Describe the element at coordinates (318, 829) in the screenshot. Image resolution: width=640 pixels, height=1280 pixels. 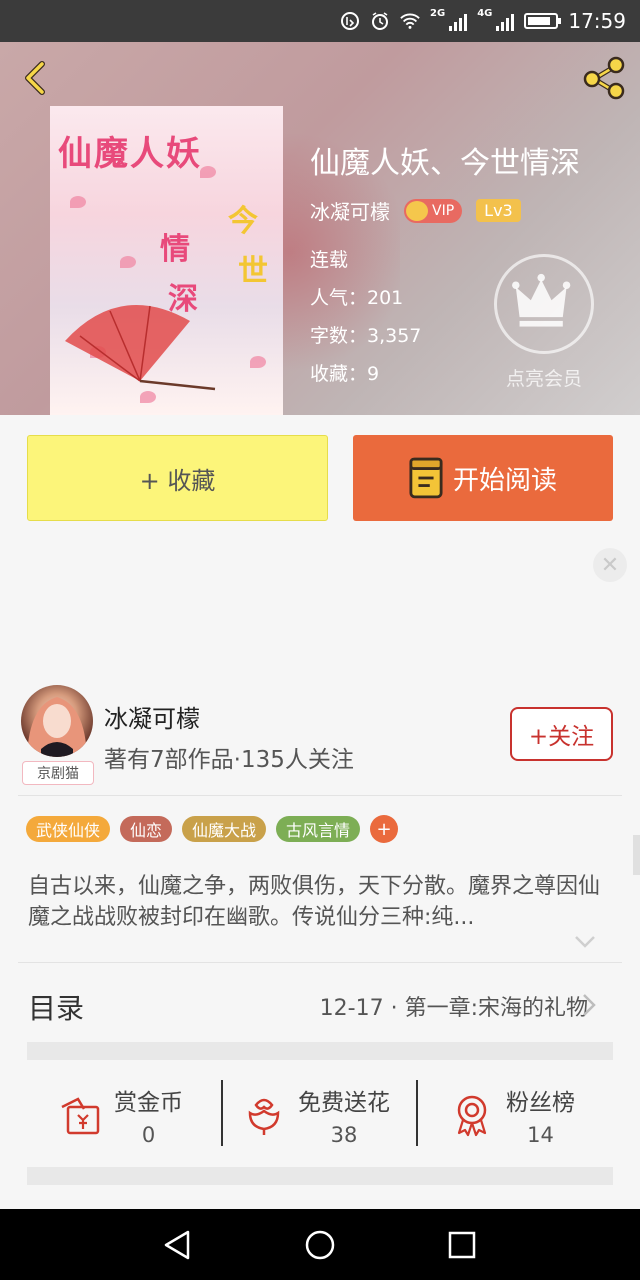
I see `genre-tag: 古风言情` at that location.